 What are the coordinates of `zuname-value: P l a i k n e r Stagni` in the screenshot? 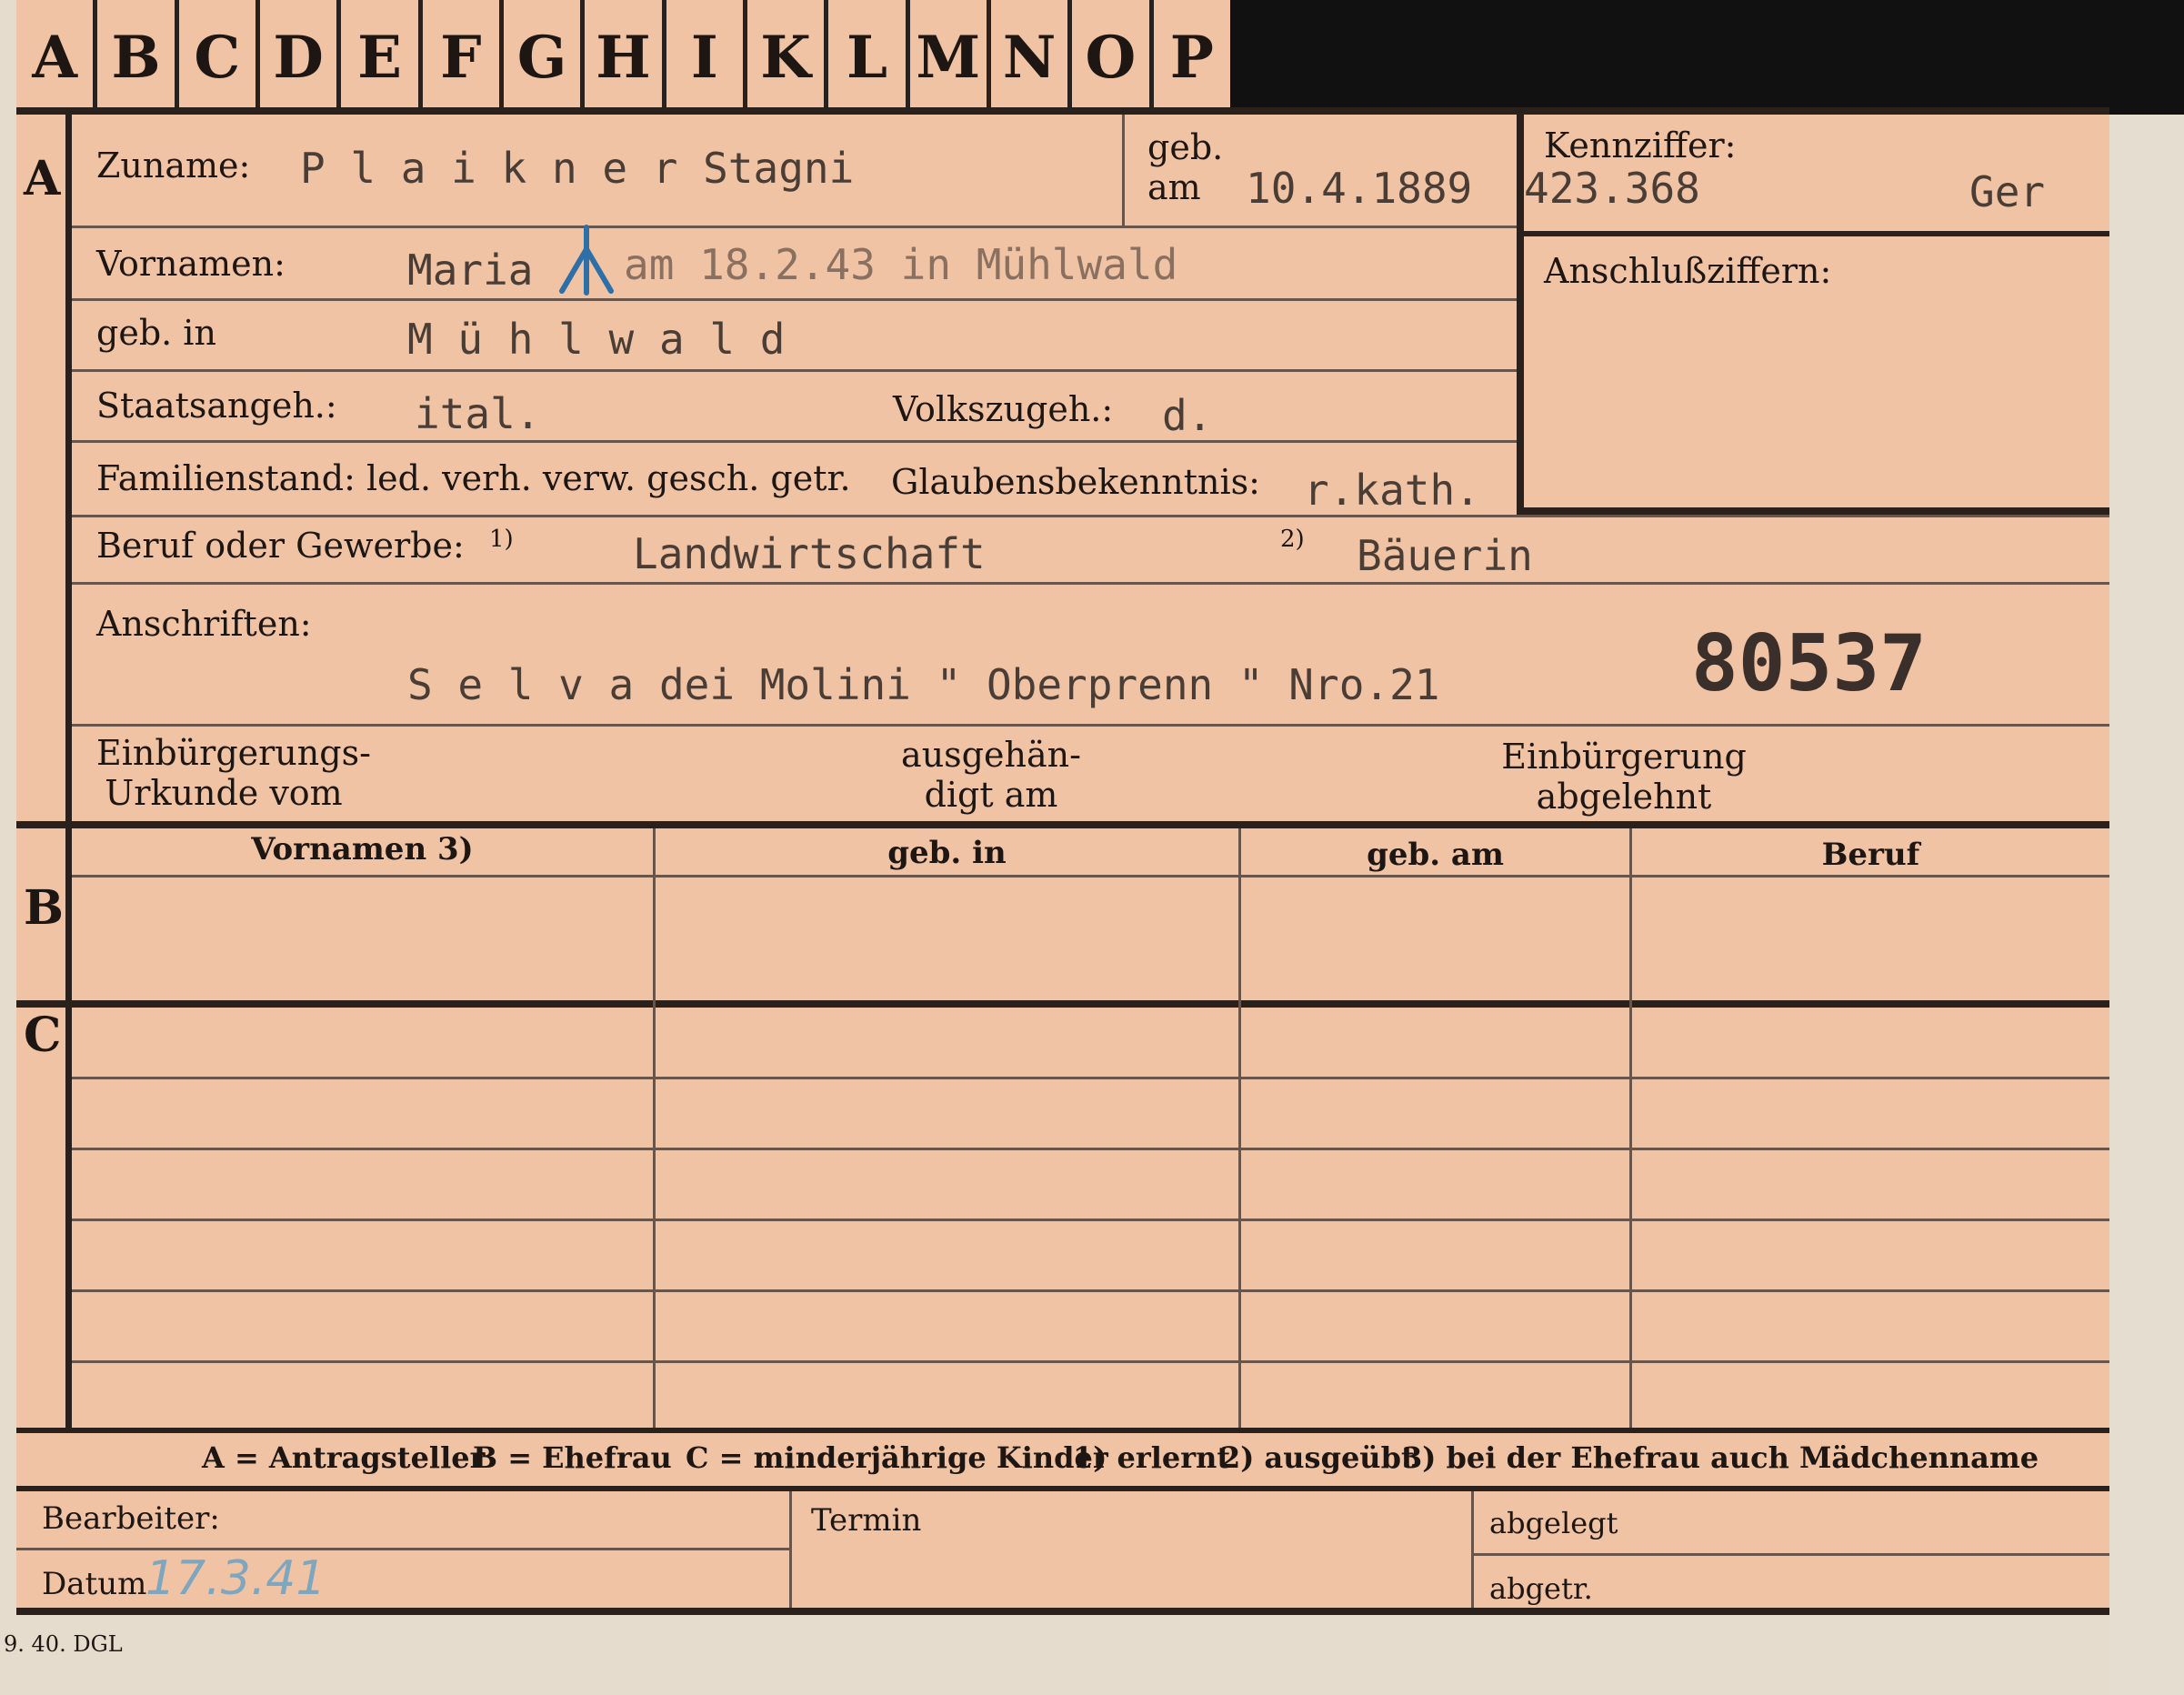 It's located at (577, 169).